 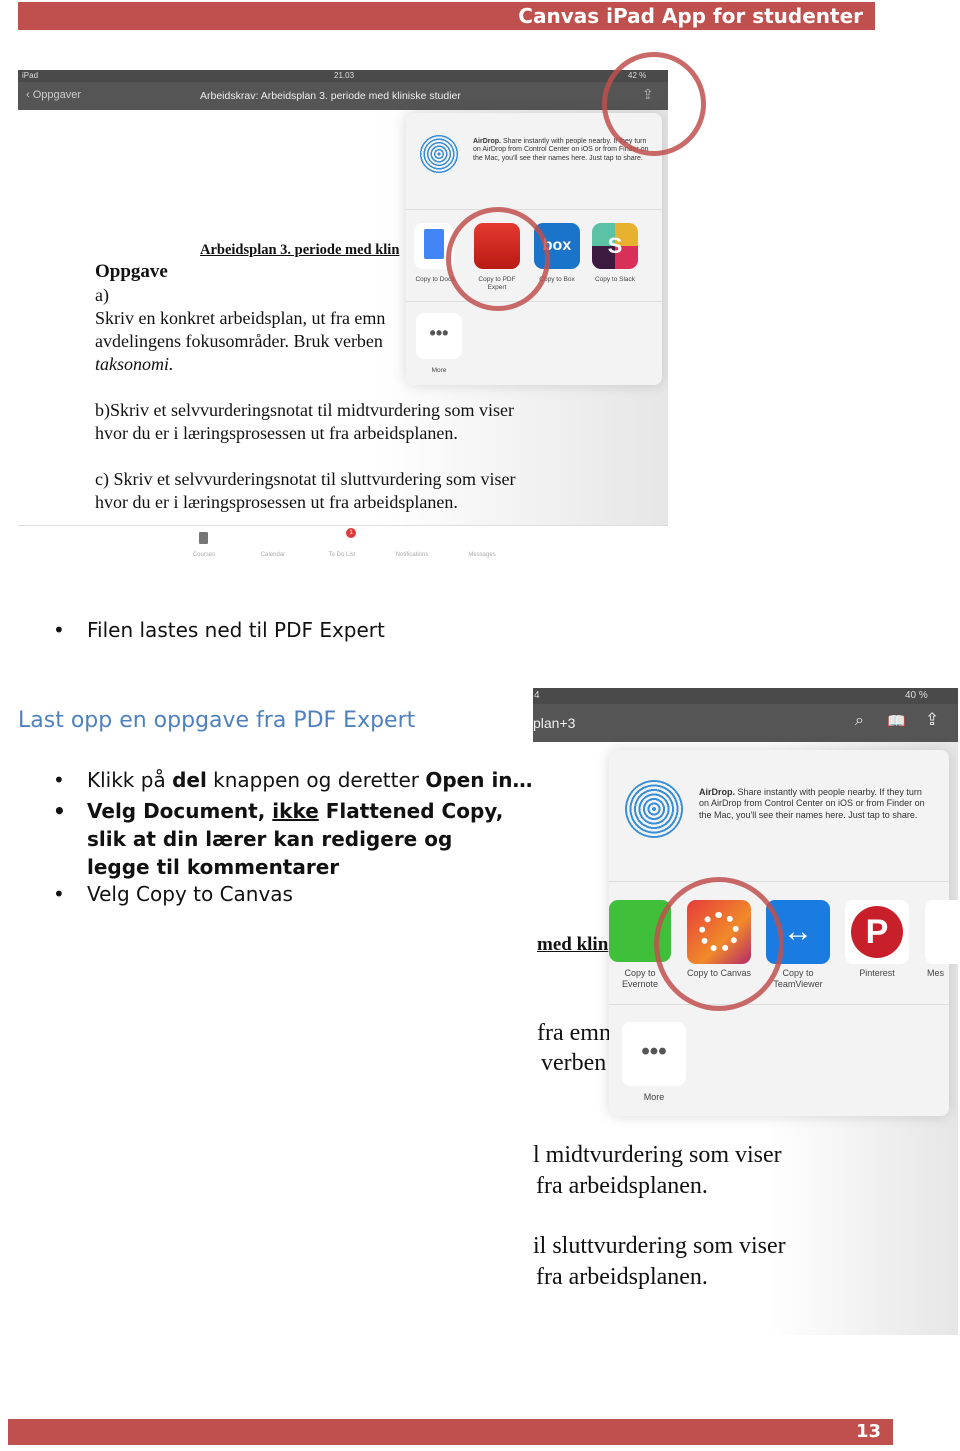 What do you see at coordinates (936, 973) in the screenshot?
I see `app-label: Mes` at bounding box center [936, 973].